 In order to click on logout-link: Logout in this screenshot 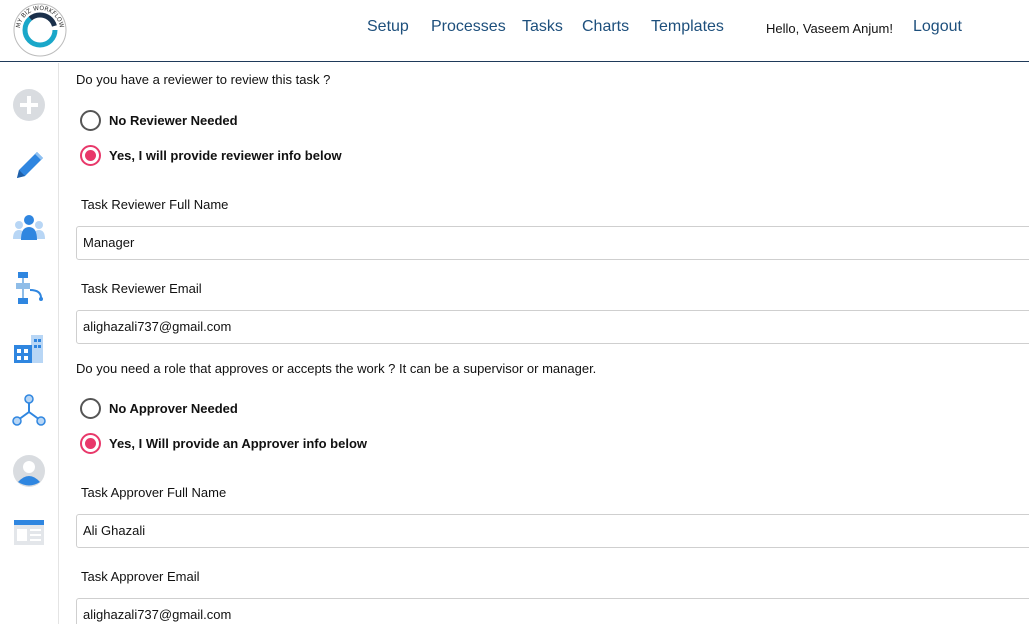, I will do `click(937, 27)`.